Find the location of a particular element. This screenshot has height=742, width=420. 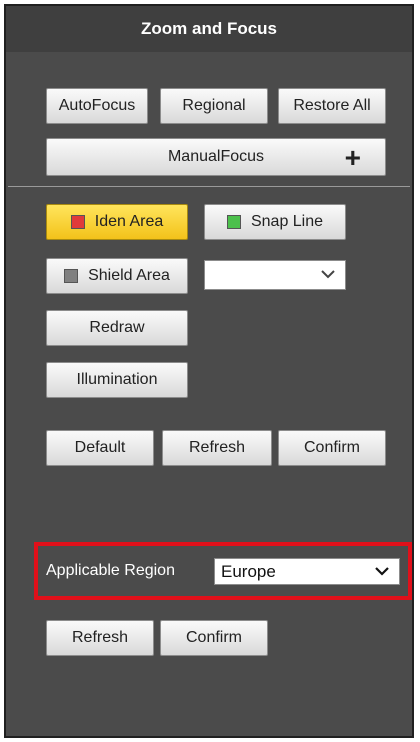

shield-area-button: Shield Area is located at coordinates (117, 276).